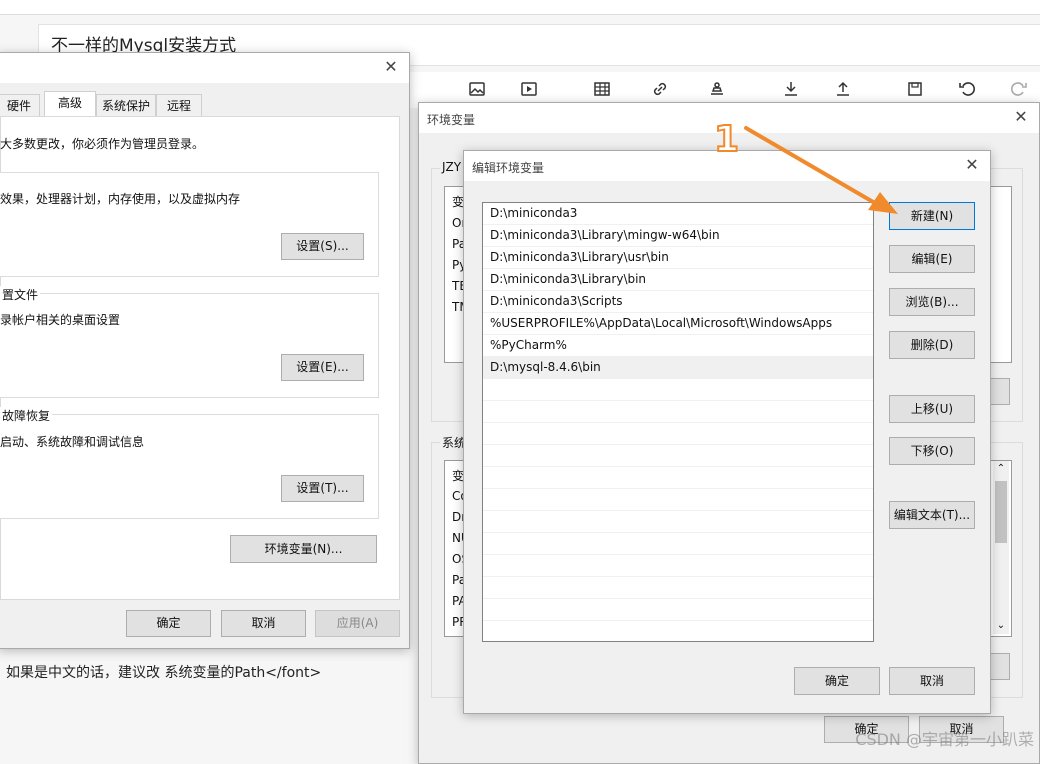  I want to click on user-profile-desc: 录帐户相关的桌面设置, so click(60, 320).